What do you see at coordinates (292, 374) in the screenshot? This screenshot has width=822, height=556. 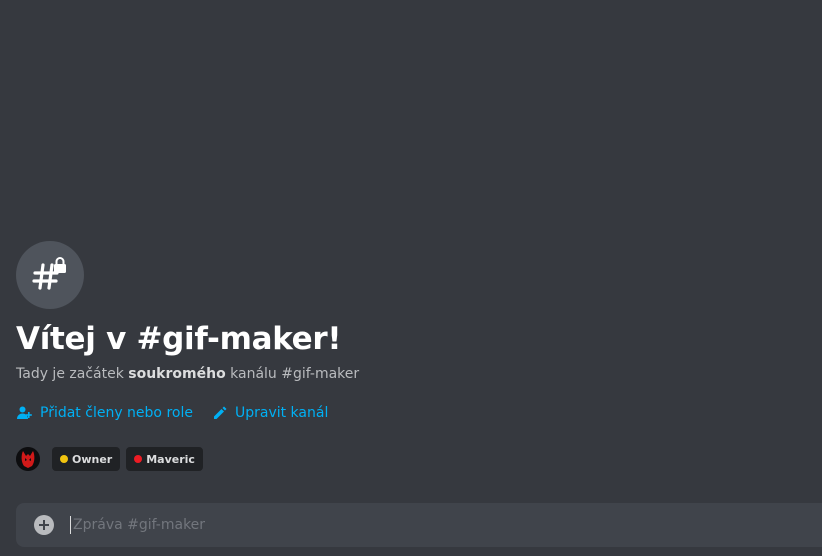 I see `welcome-desc-suffix: kanálu #gif-maker` at bounding box center [292, 374].